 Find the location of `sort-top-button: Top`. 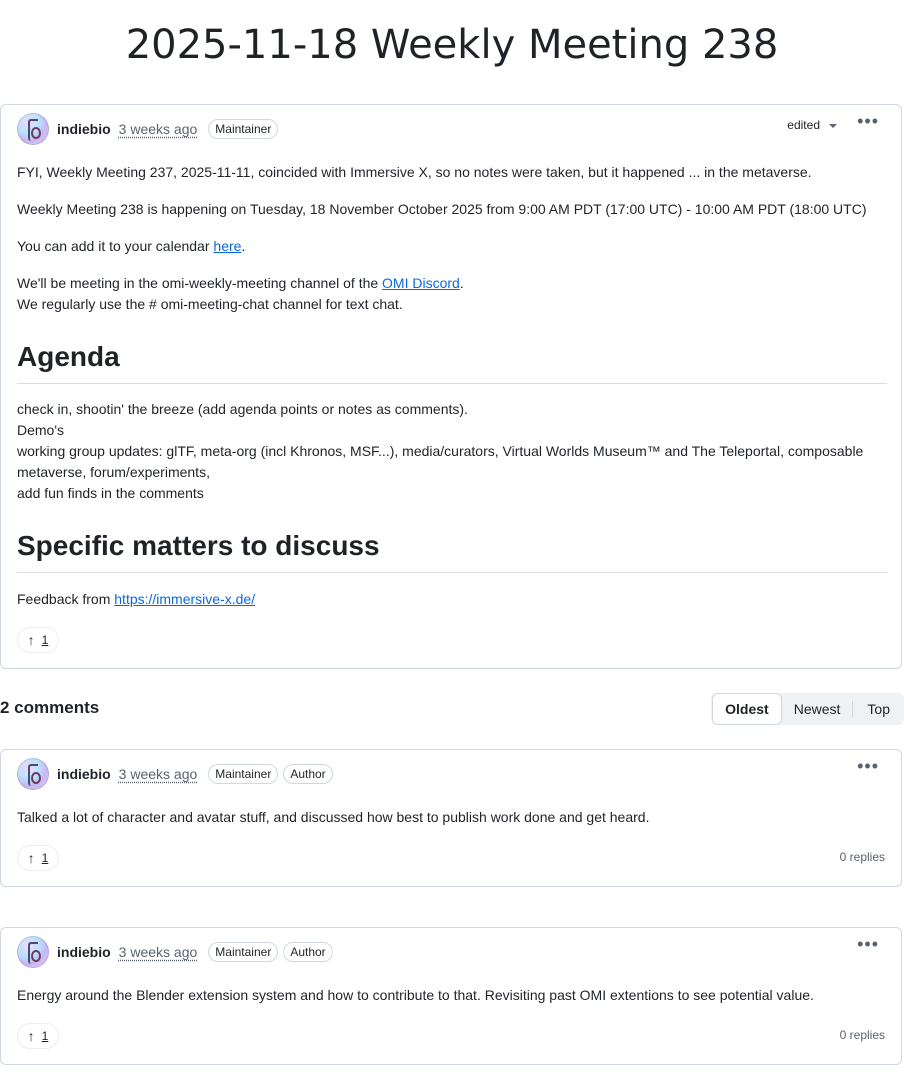

sort-top-button: Top is located at coordinates (878, 709).